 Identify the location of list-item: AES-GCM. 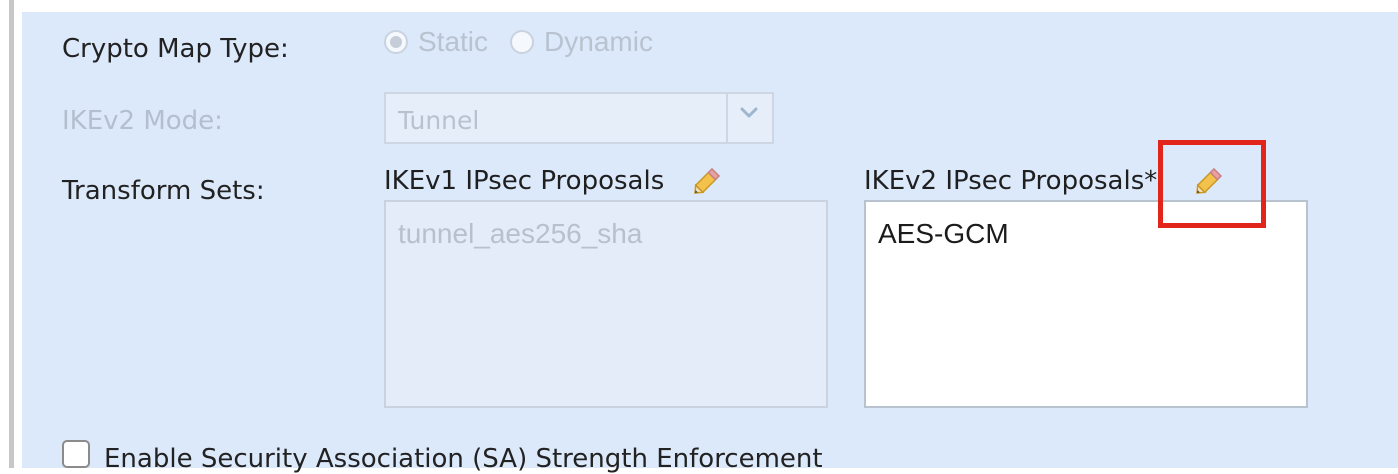
(943, 234).